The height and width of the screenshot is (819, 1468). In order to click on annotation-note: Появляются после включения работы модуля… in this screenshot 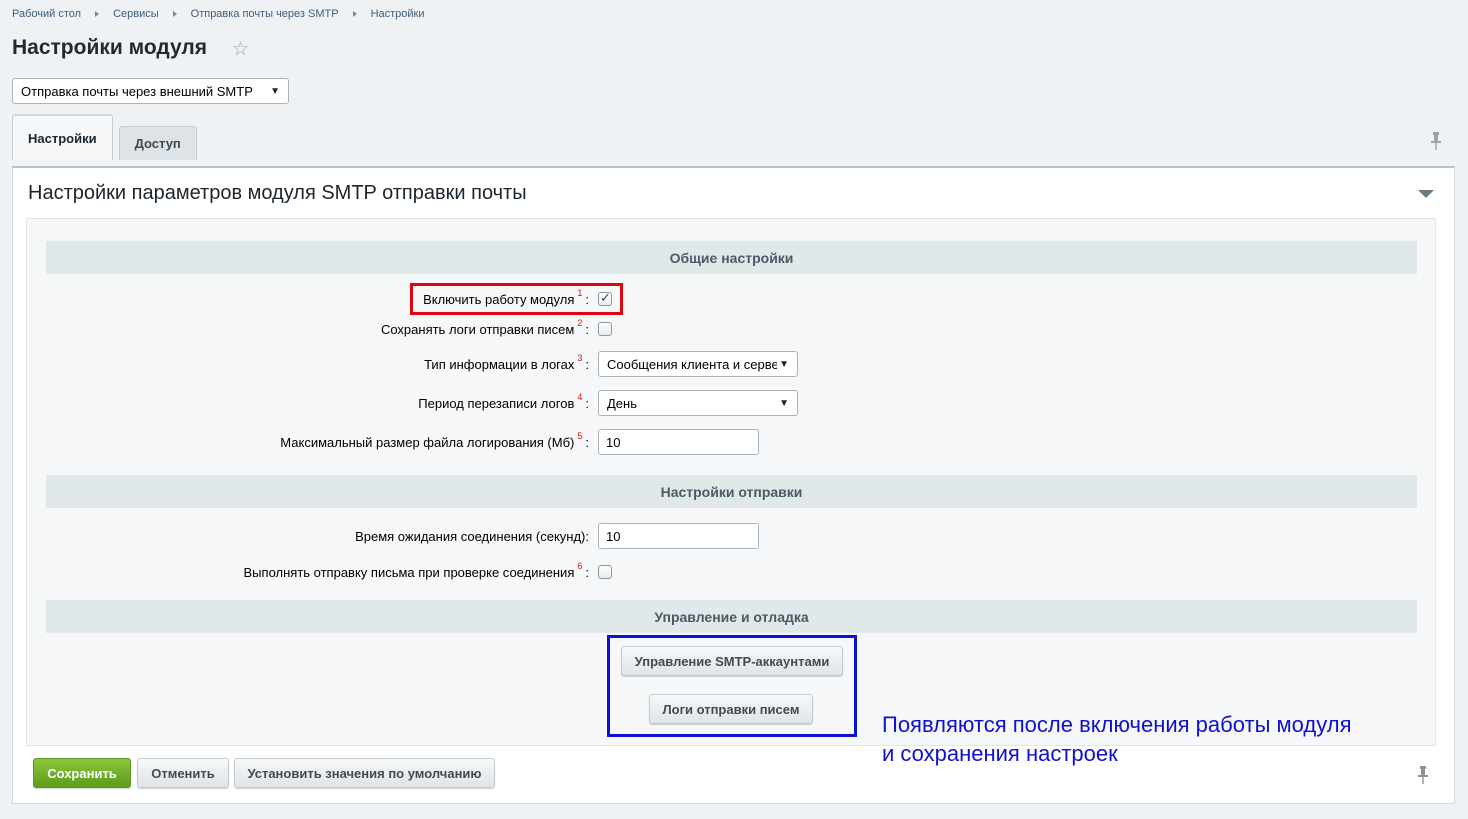, I will do `click(1116, 739)`.